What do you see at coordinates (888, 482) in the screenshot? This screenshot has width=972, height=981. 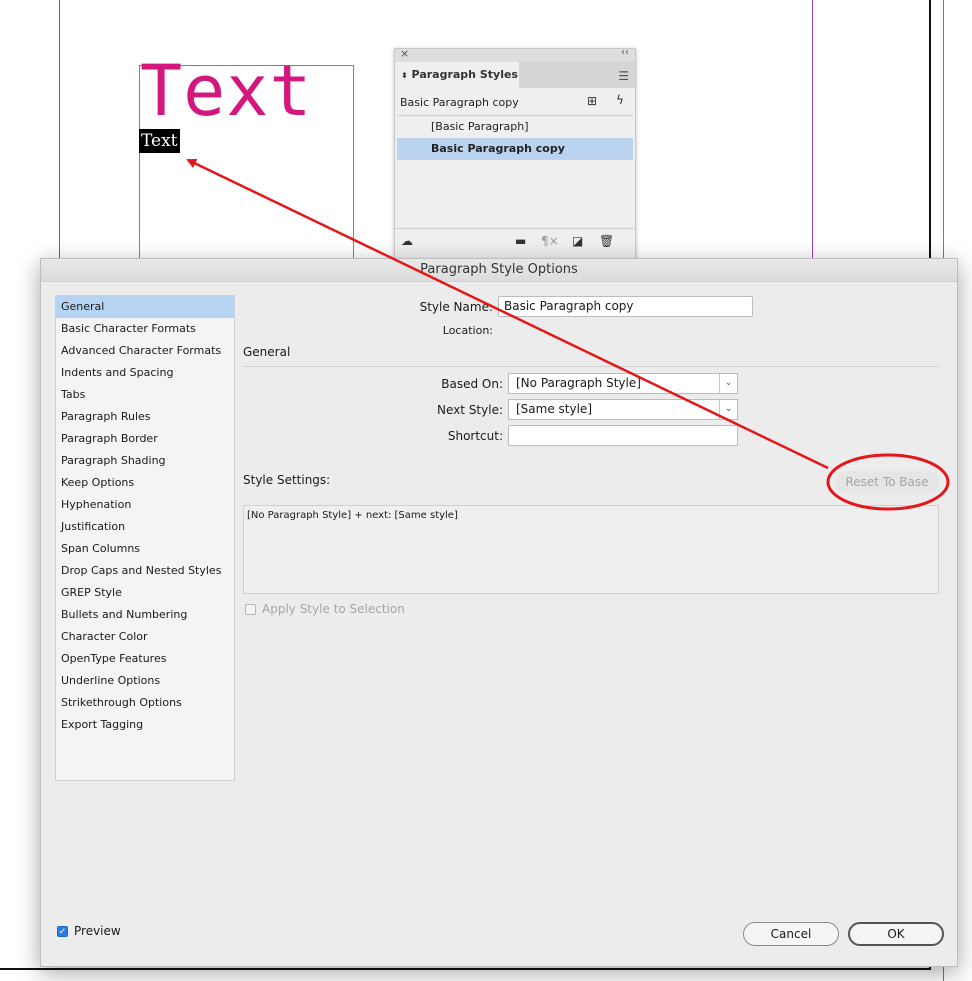 I see `annotation-ellipse` at bounding box center [888, 482].